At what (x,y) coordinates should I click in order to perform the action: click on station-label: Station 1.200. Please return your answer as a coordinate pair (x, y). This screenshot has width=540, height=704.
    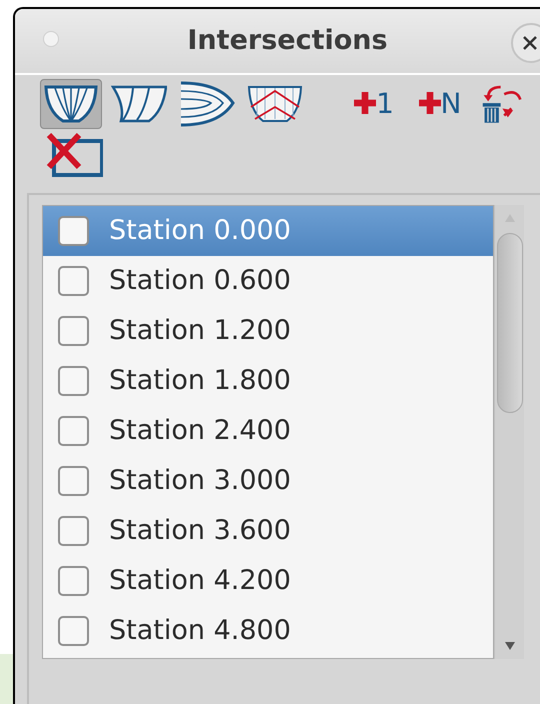
    Looking at the image, I should click on (200, 331).